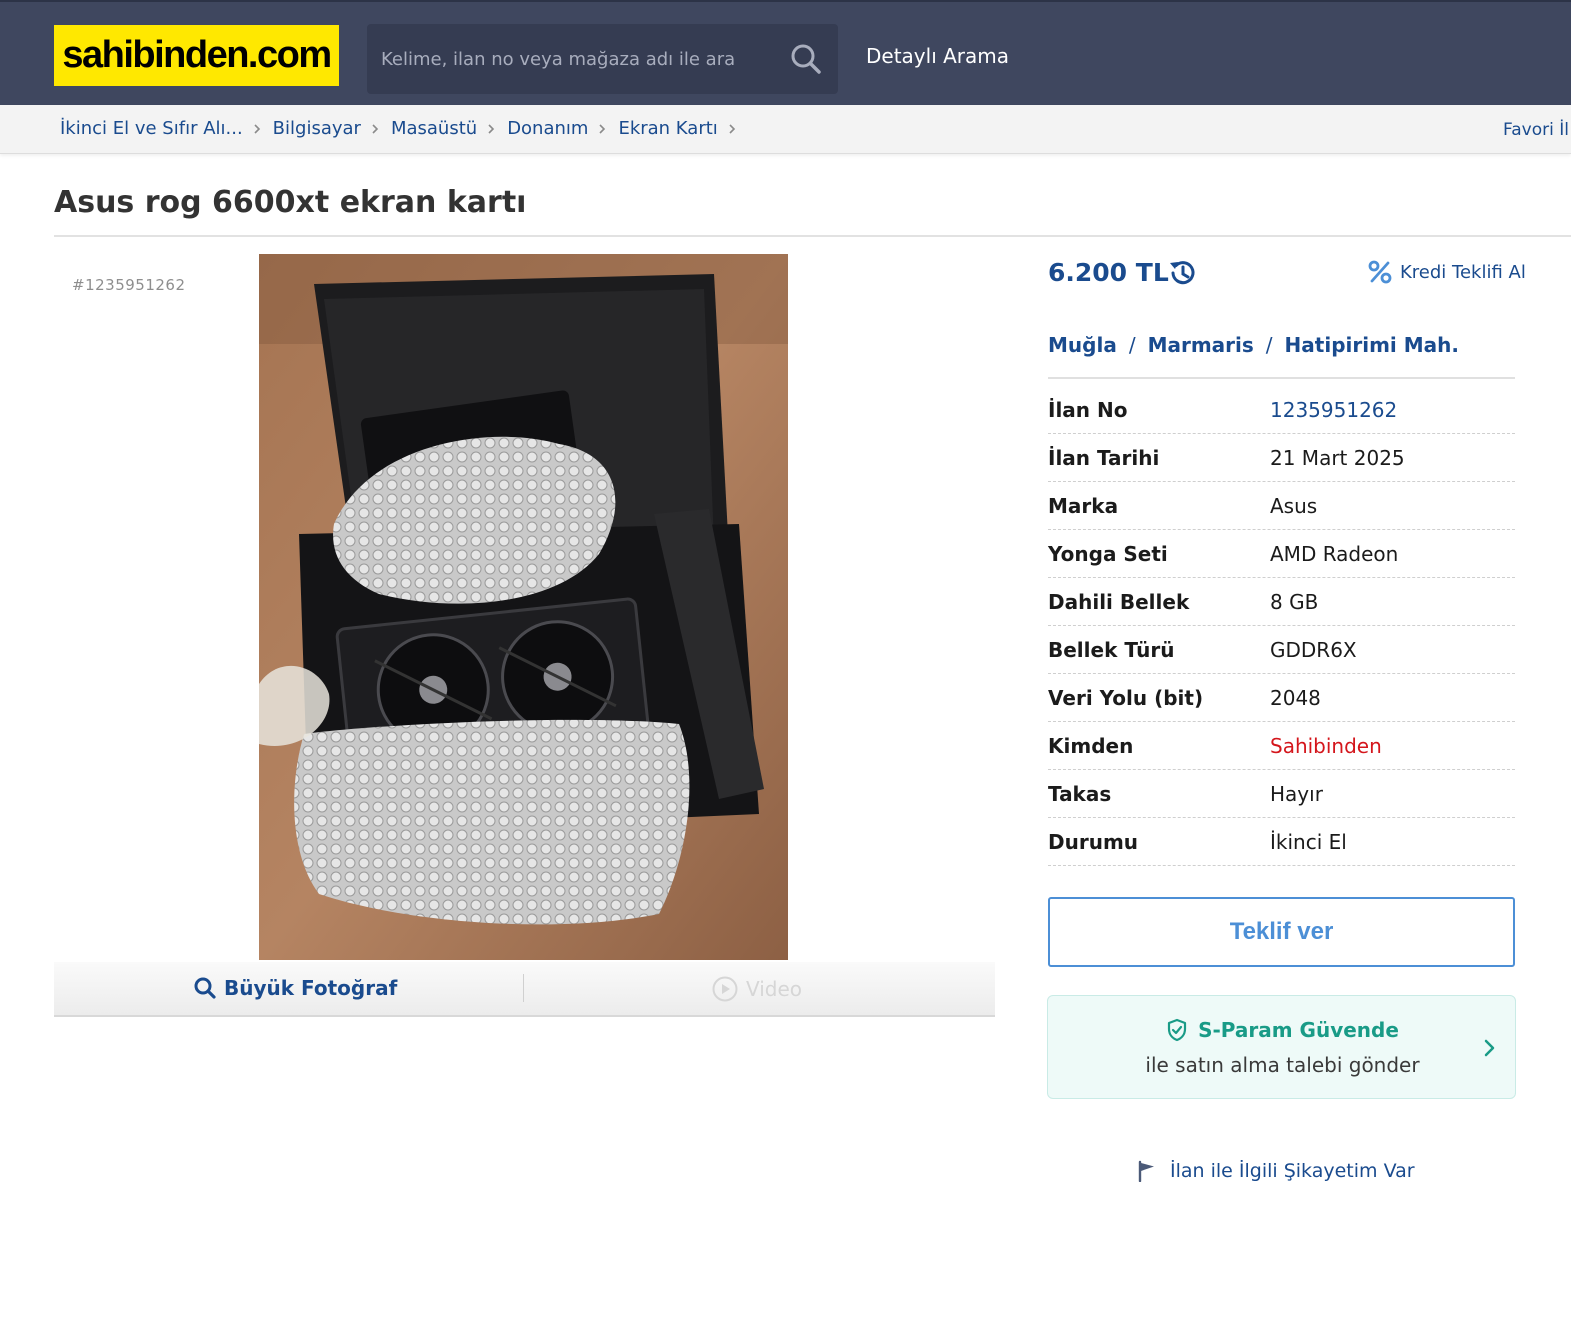  Describe the element at coordinates (1281, 378) in the screenshot. I see `location-divider` at that location.